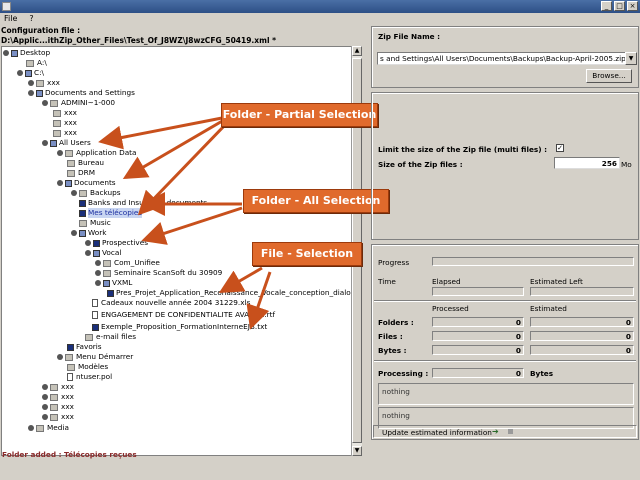  I want to click on status-bar: Folder added : Télécopies reçues, so click(320, 458).